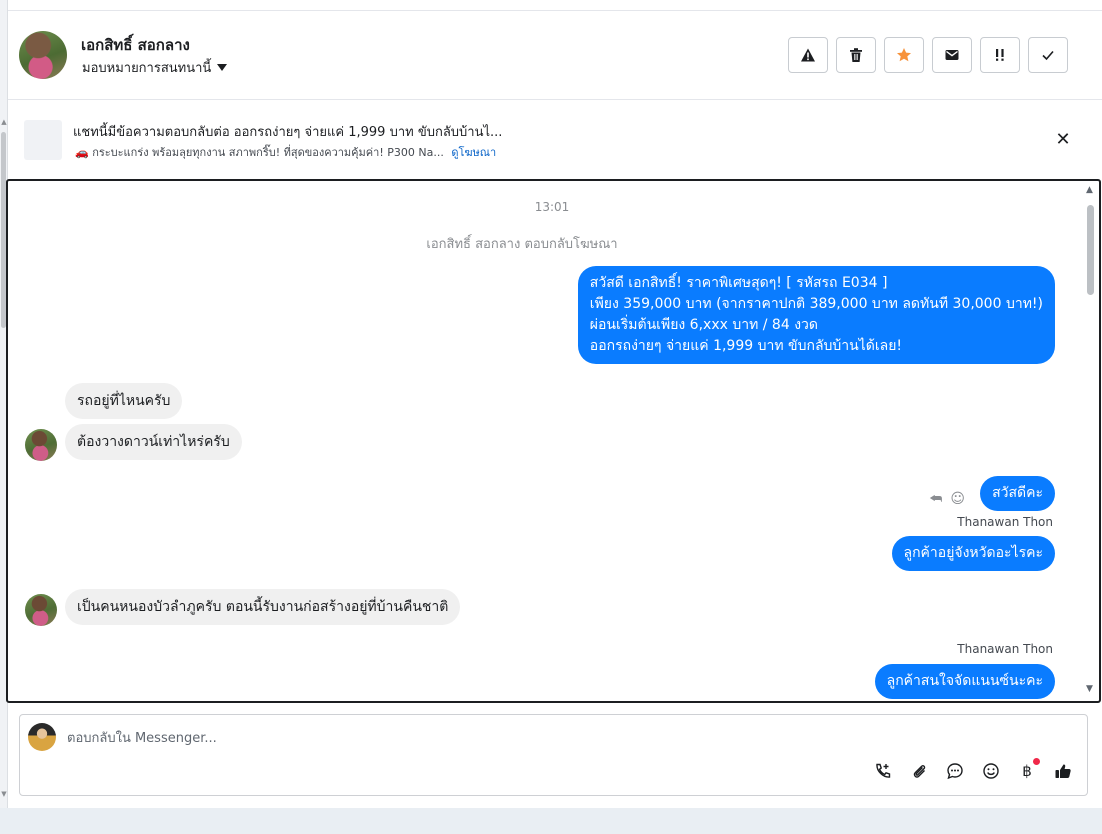 The image size is (1102, 834). I want to click on star-button, so click(904, 55).